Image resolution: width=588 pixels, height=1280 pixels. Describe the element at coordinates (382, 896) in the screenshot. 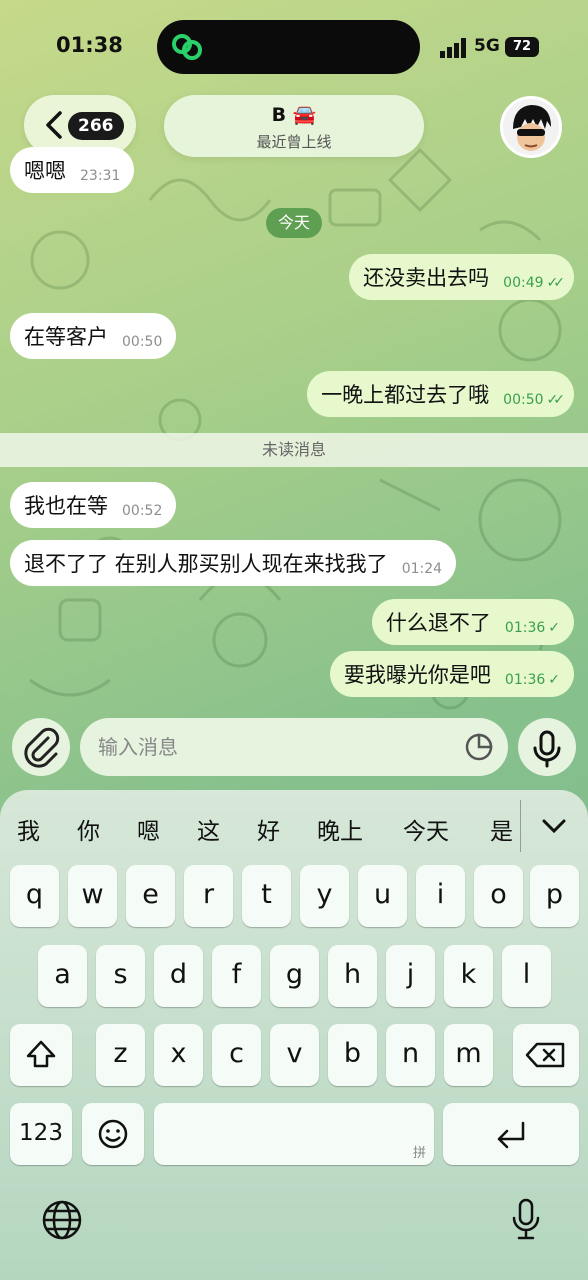

I see `key-u: u` at that location.